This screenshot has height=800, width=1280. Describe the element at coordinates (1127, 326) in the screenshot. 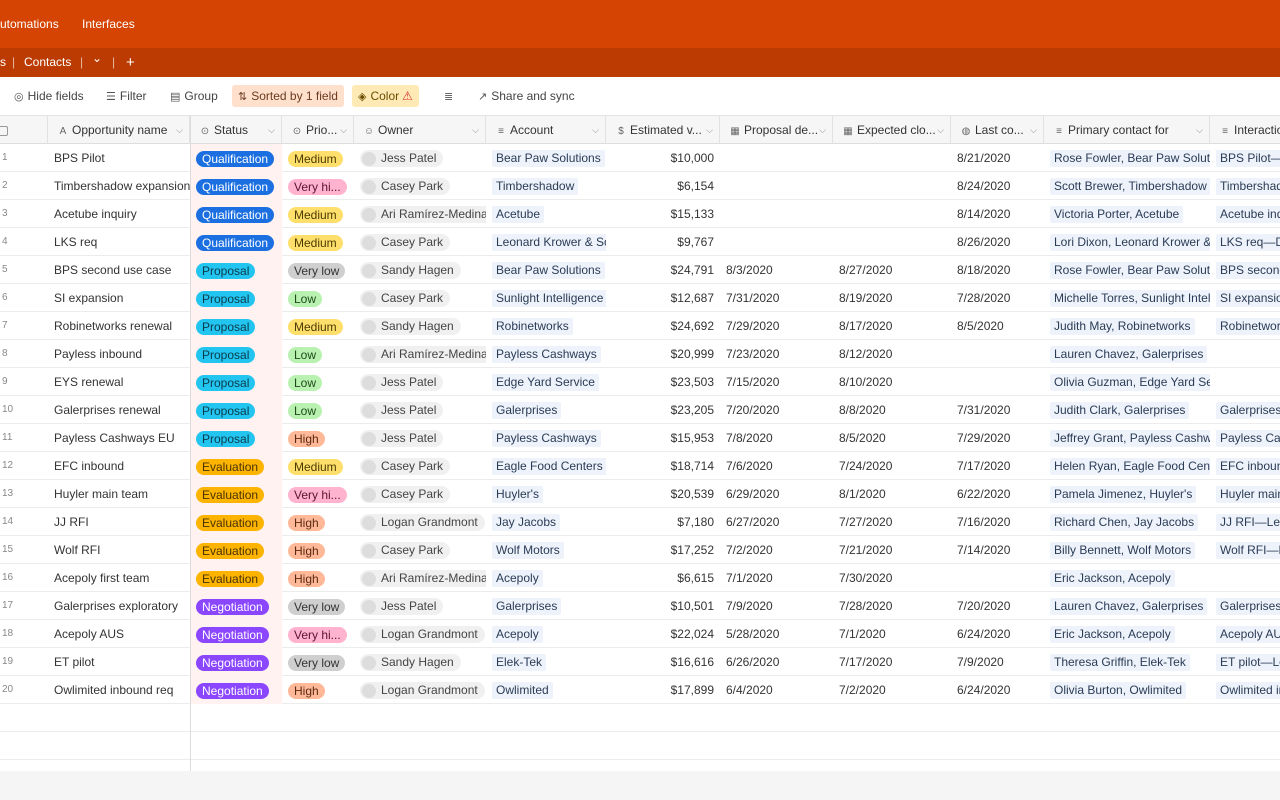

I see `cell-primary-contact: Judith May, Robinetworks` at that location.